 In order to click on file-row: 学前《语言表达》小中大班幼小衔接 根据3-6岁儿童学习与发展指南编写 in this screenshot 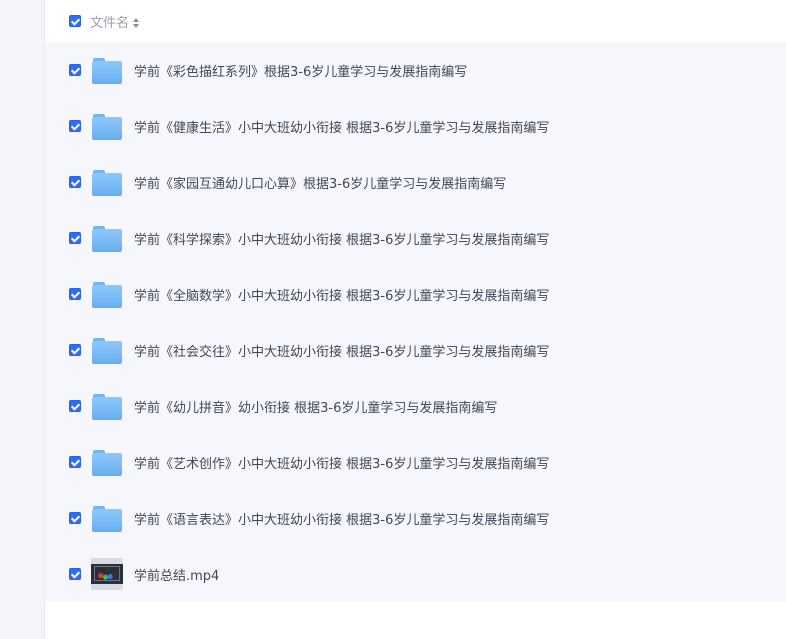, I will do `click(415, 518)`.